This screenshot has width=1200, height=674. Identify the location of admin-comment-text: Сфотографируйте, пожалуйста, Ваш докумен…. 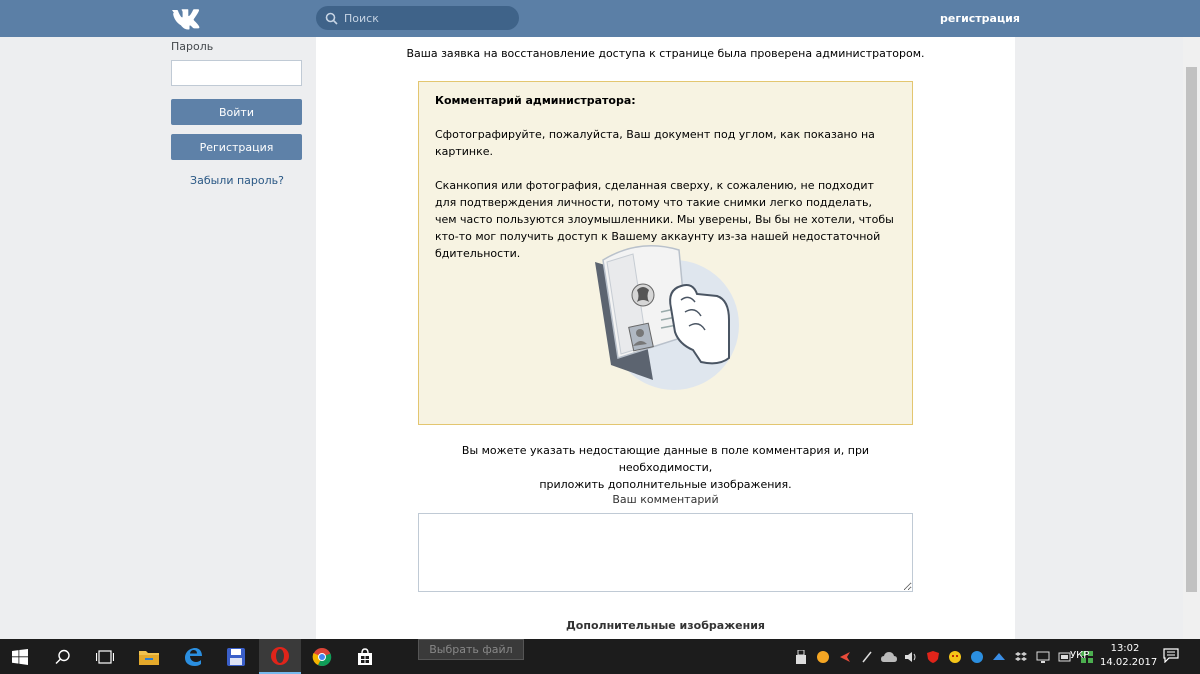
(655, 143).